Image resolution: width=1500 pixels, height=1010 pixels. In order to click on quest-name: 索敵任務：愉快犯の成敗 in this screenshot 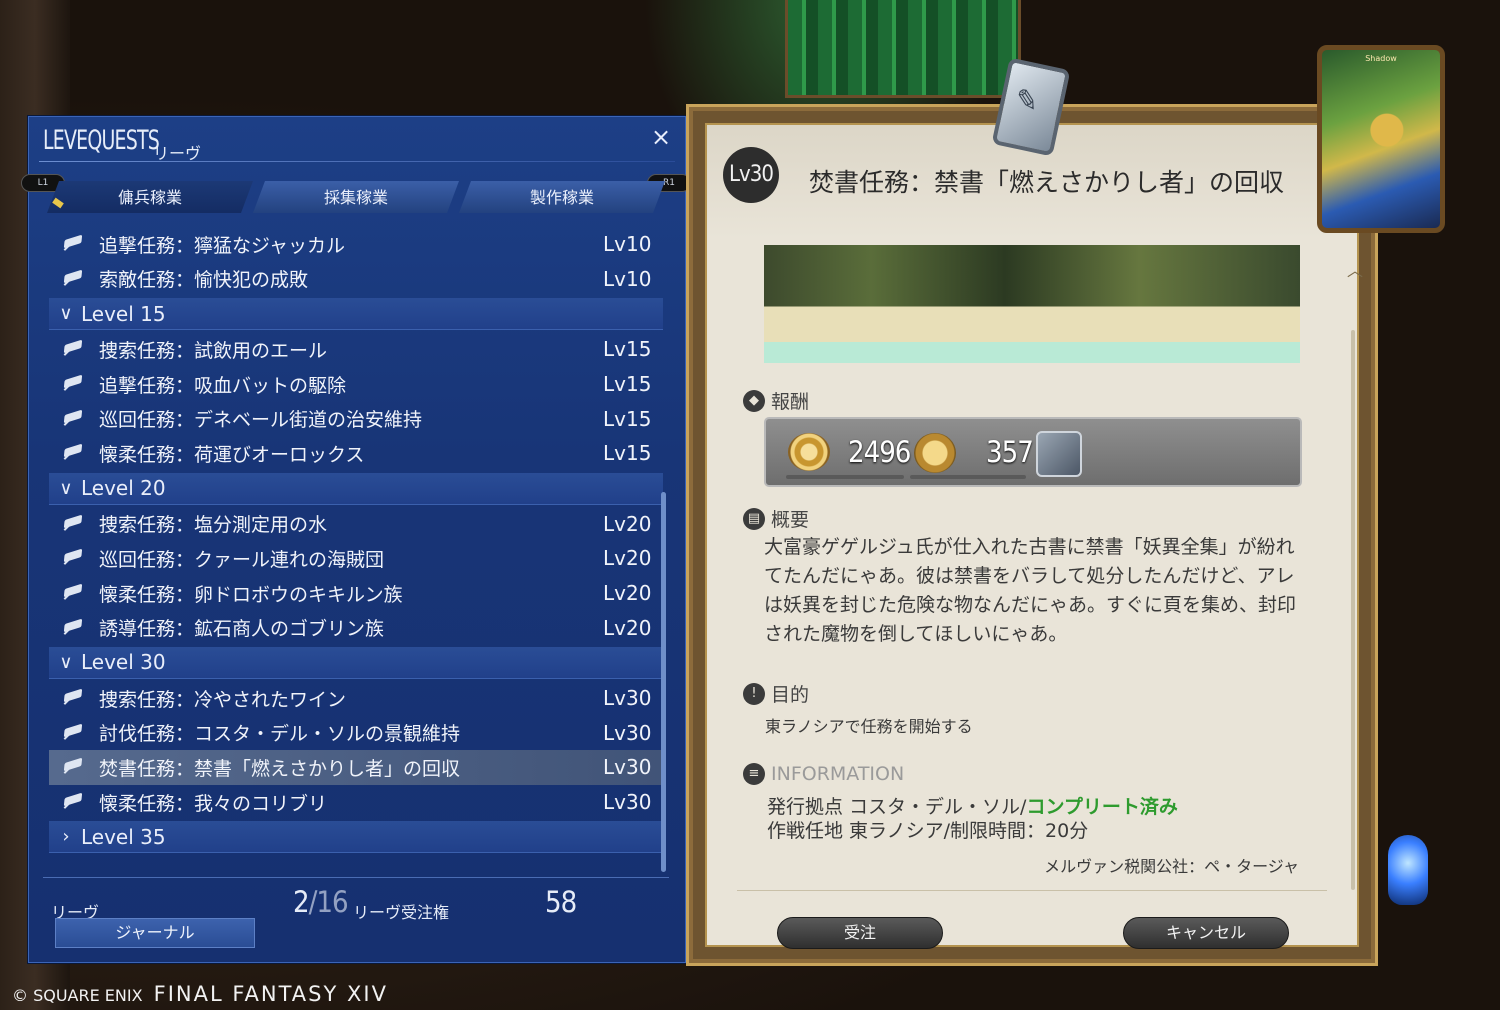, I will do `click(204, 280)`.